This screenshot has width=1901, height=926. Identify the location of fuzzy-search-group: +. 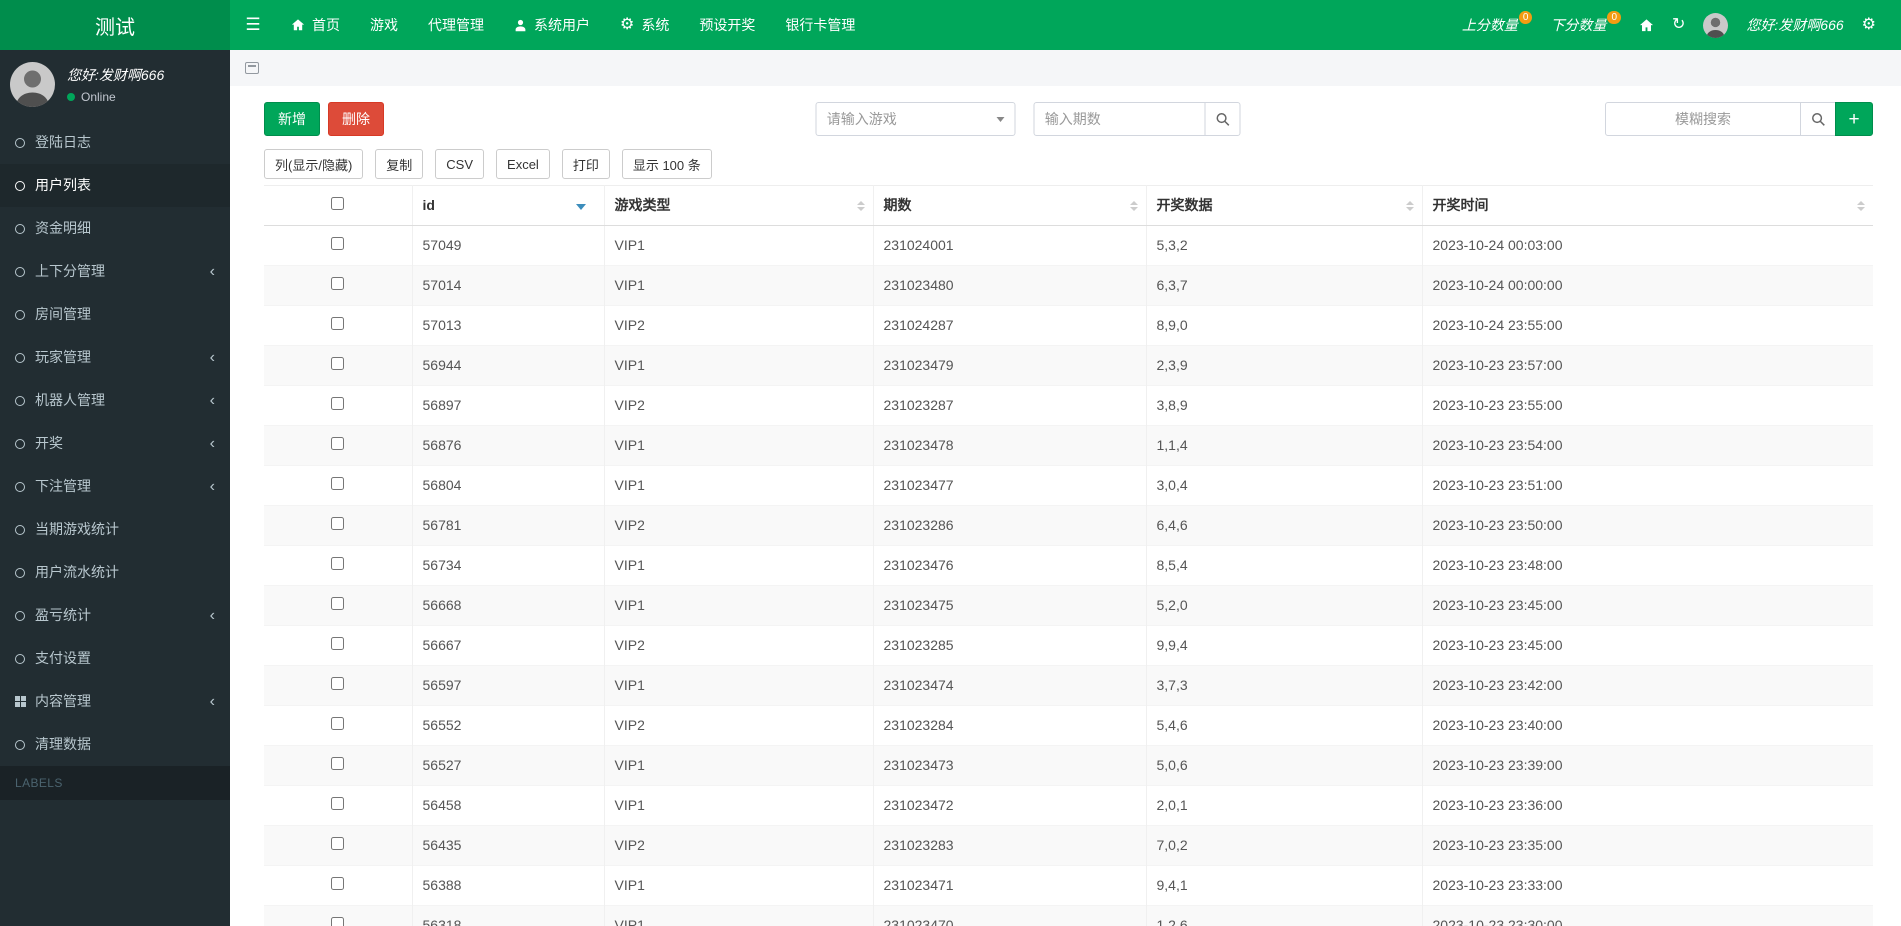
(1739, 119).